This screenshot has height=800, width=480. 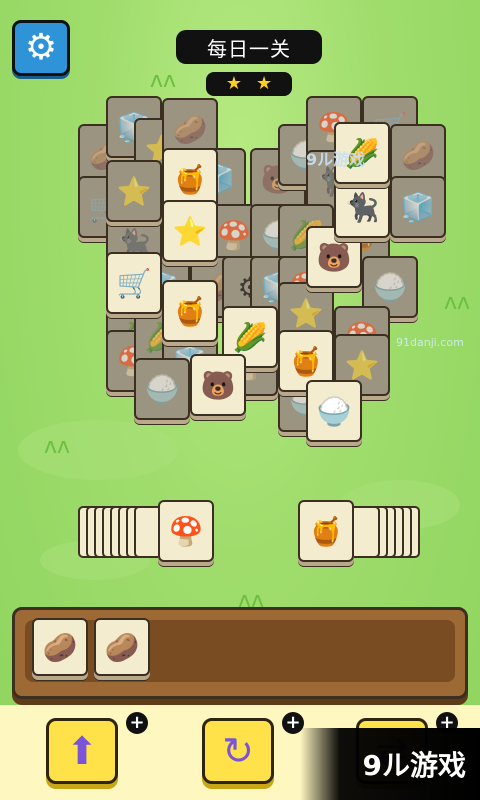 What do you see at coordinates (162, 389) in the screenshot?
I see `tile-covered: 🍚` at bounding box center [162, 389].